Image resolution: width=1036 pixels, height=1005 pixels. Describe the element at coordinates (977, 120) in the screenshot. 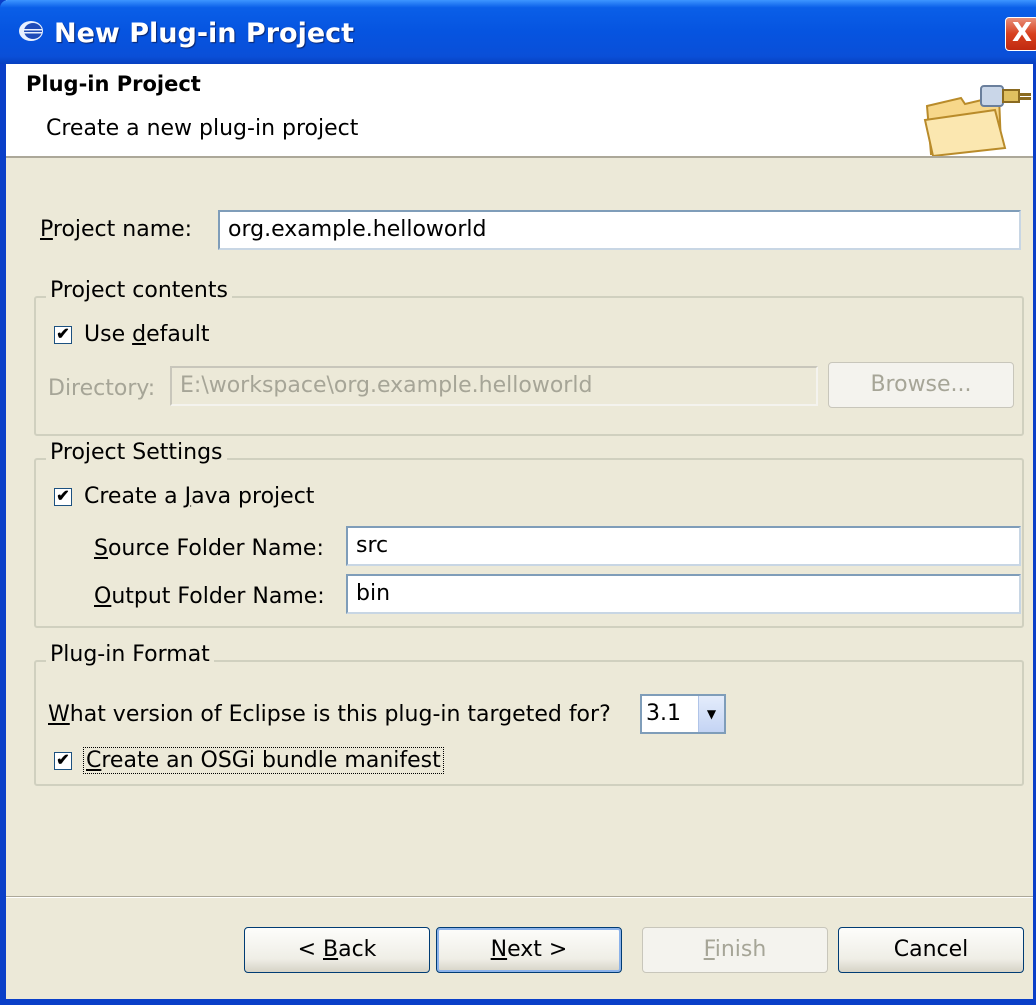

I see `plugin-folder-icon` at that location.